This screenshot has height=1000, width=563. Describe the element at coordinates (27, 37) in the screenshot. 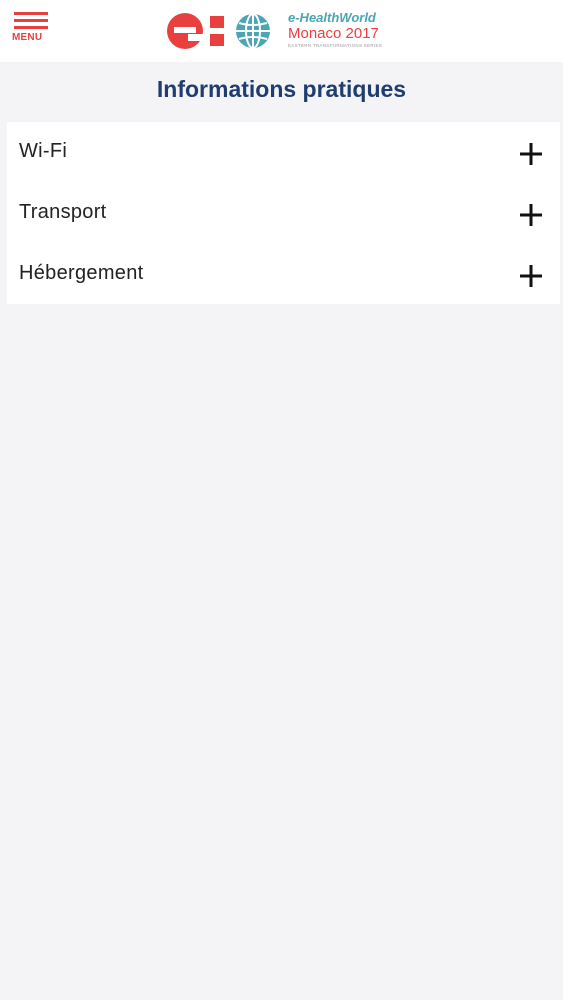

I see `menu-label: MENU` at that location.